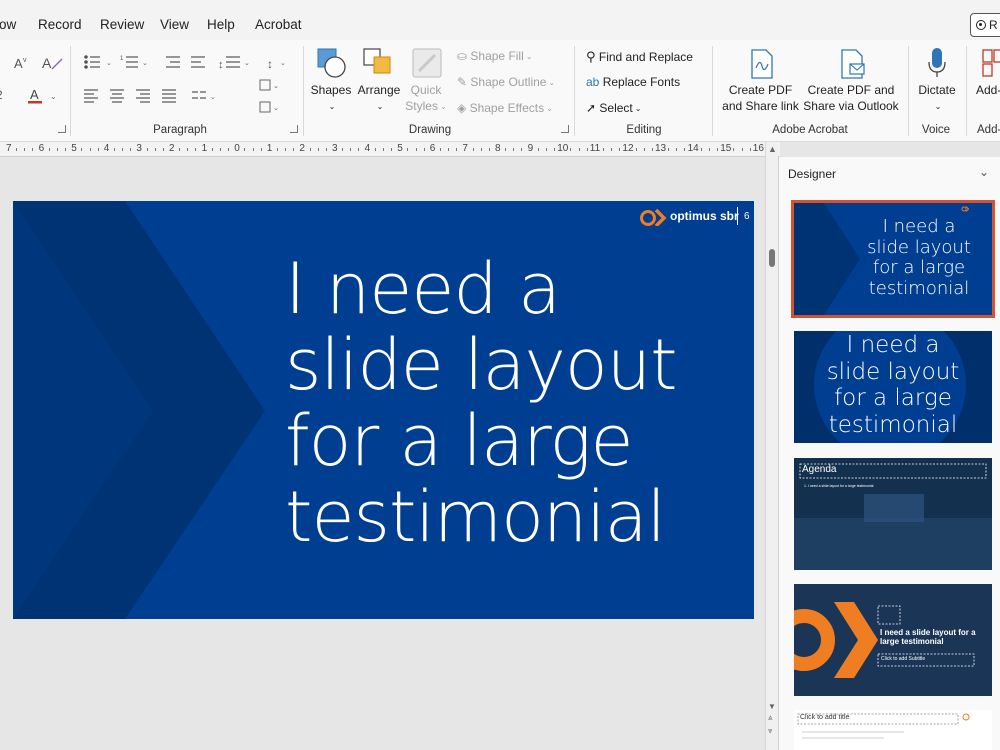 The height and width of the screenshot is (750, 1000). Describe the element at coordinates (221, 24) in the screenshot. I see `menu-help: Help` at that location.